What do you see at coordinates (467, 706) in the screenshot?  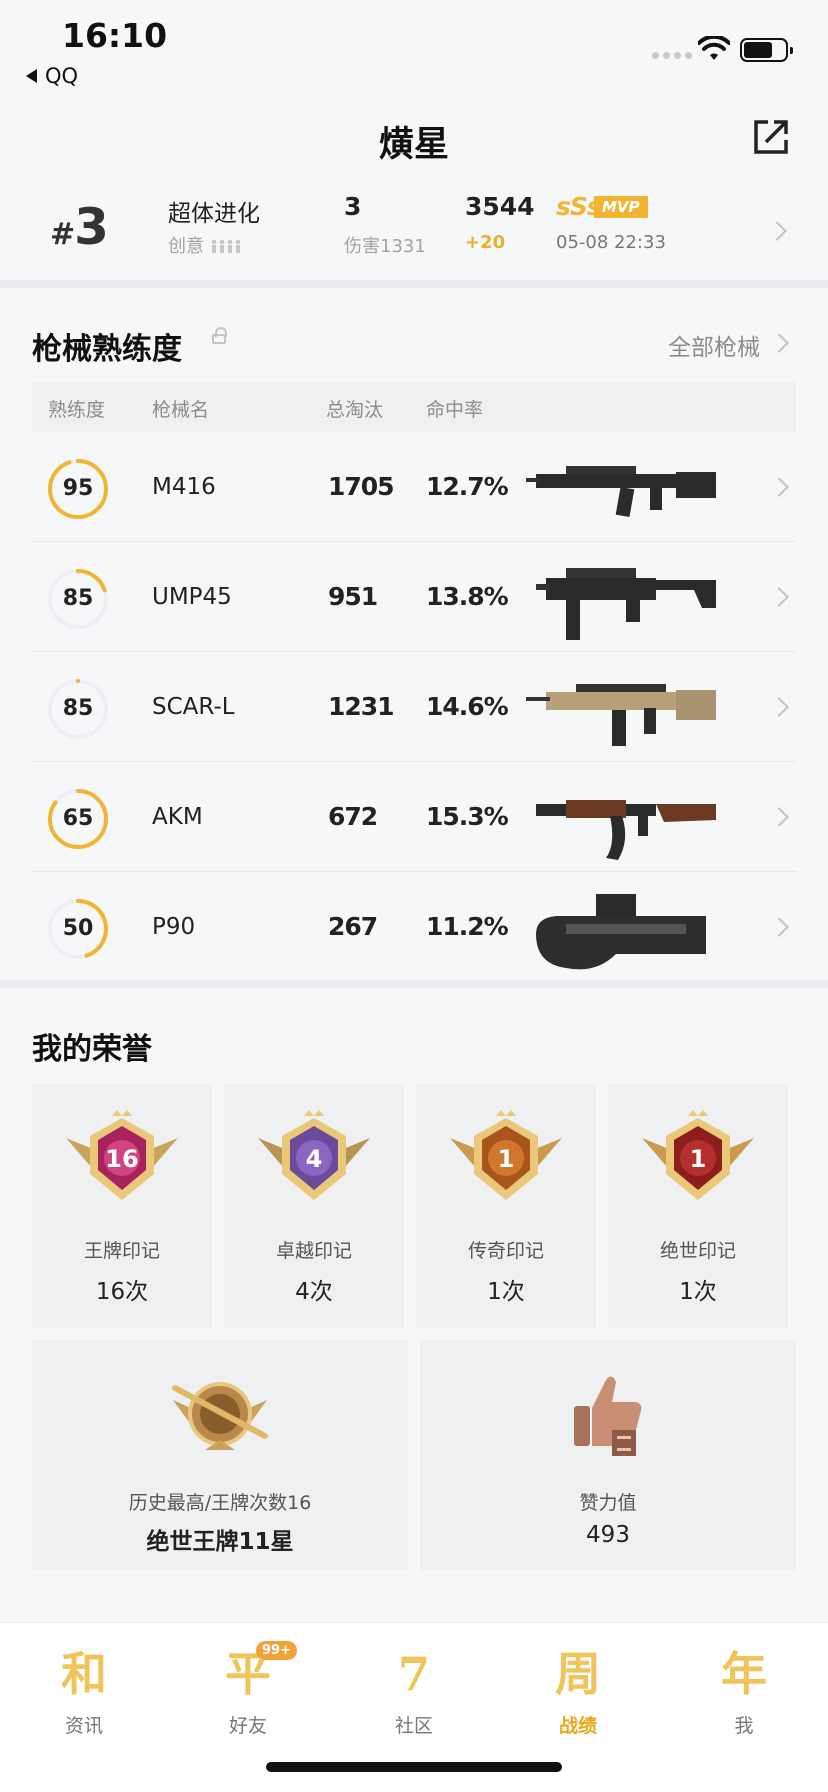 I see `weapon-hit-rate: 14.6%` at bounding box center [467, 706].